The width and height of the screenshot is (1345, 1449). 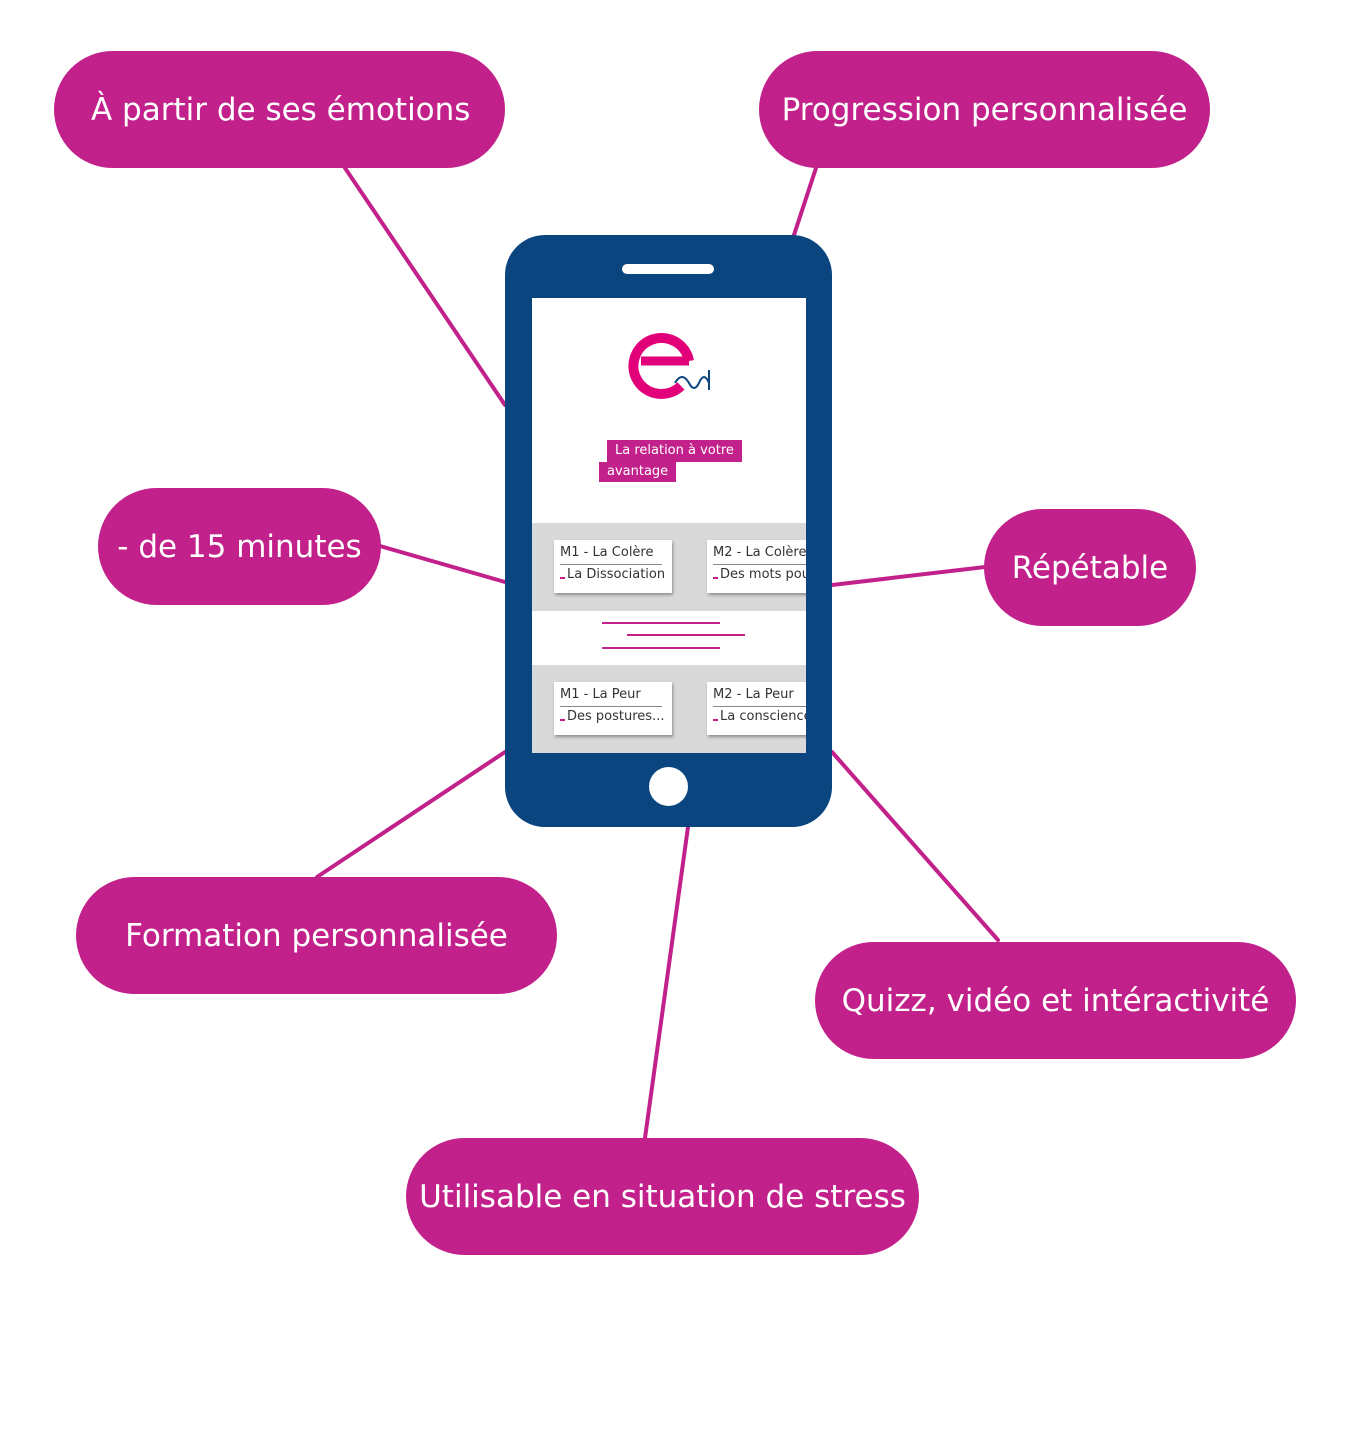 I want to click on module-subtitle: Des mots pou, so click(x=763, y=574).